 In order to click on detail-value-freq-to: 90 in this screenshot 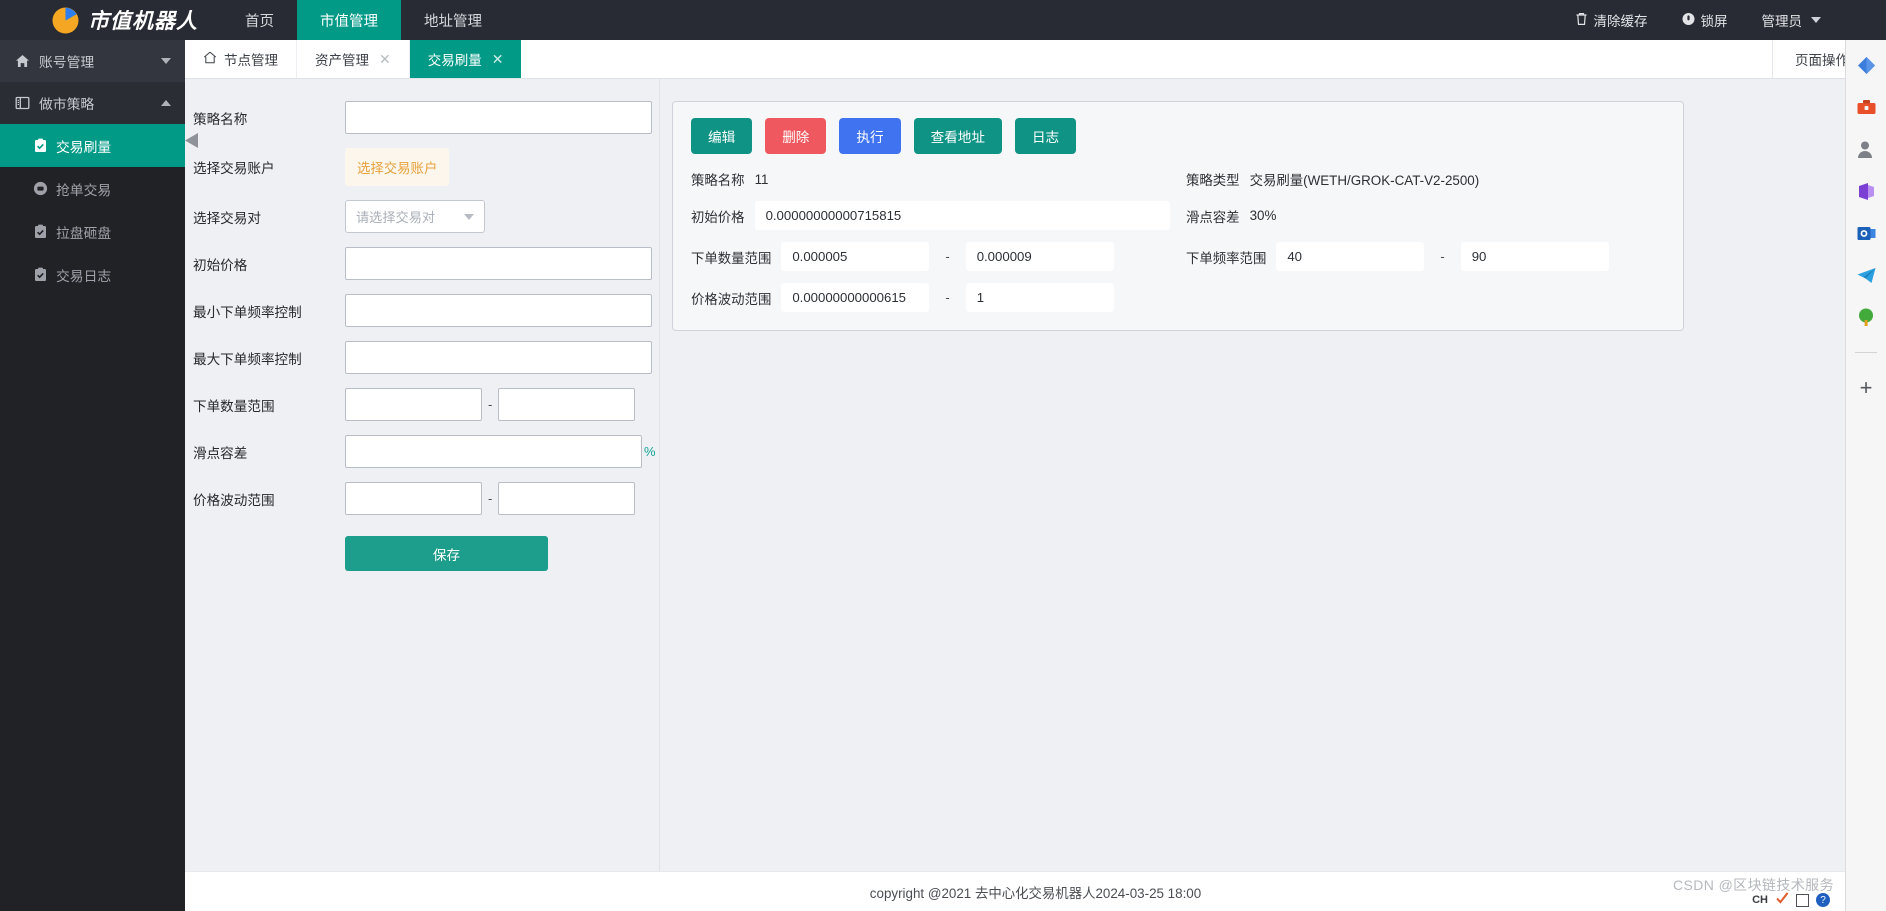, I will do `click(1534, 256)`.